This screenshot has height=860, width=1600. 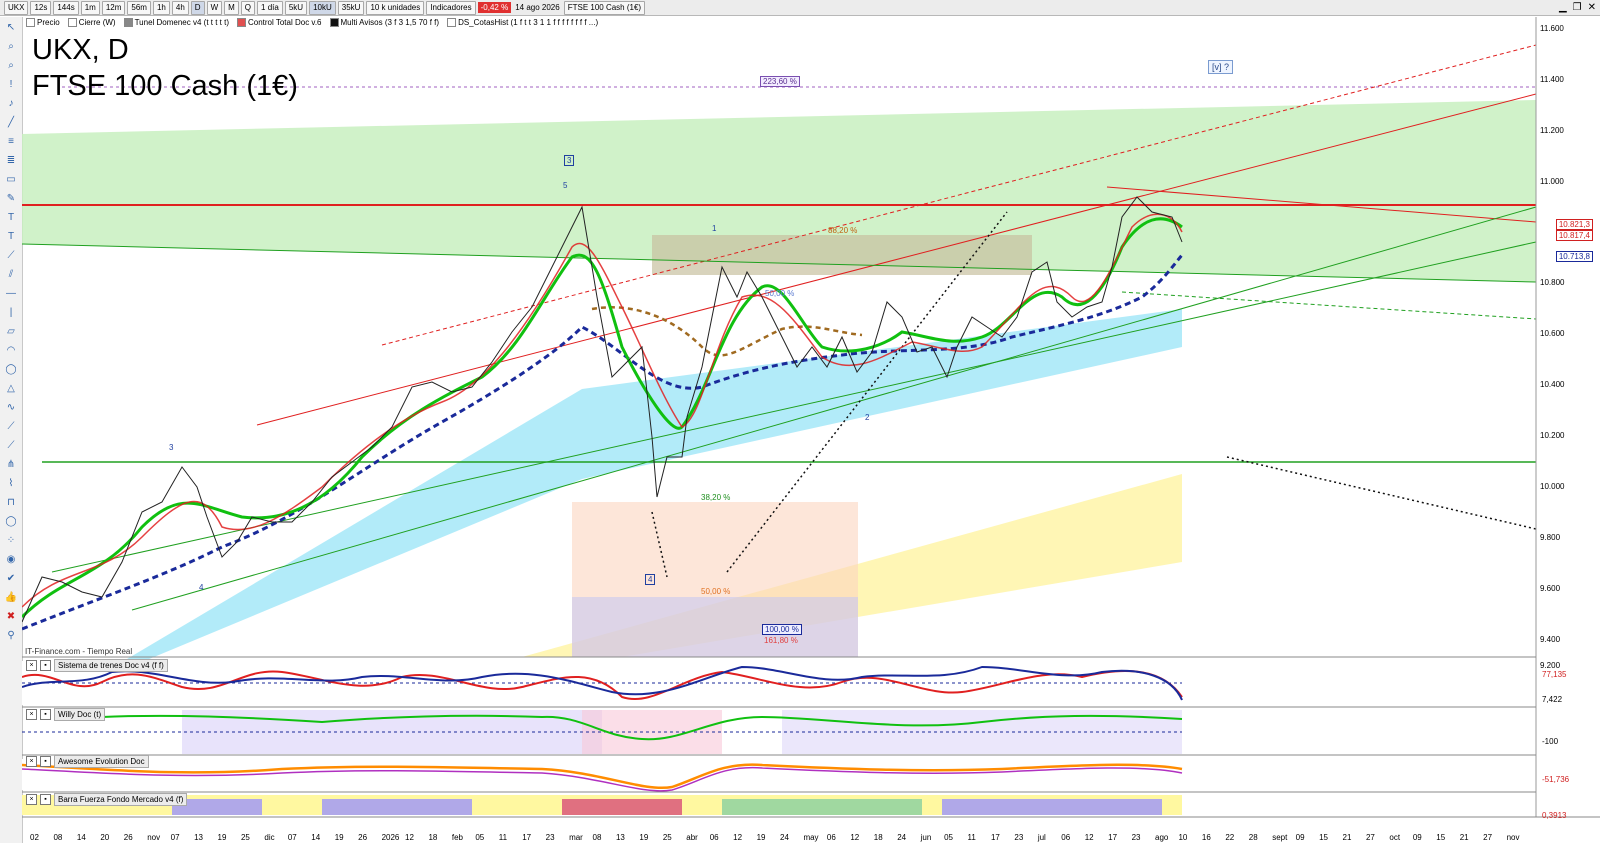 I want to click on timeframe-1m: 1m, so click(x=90, y=7).